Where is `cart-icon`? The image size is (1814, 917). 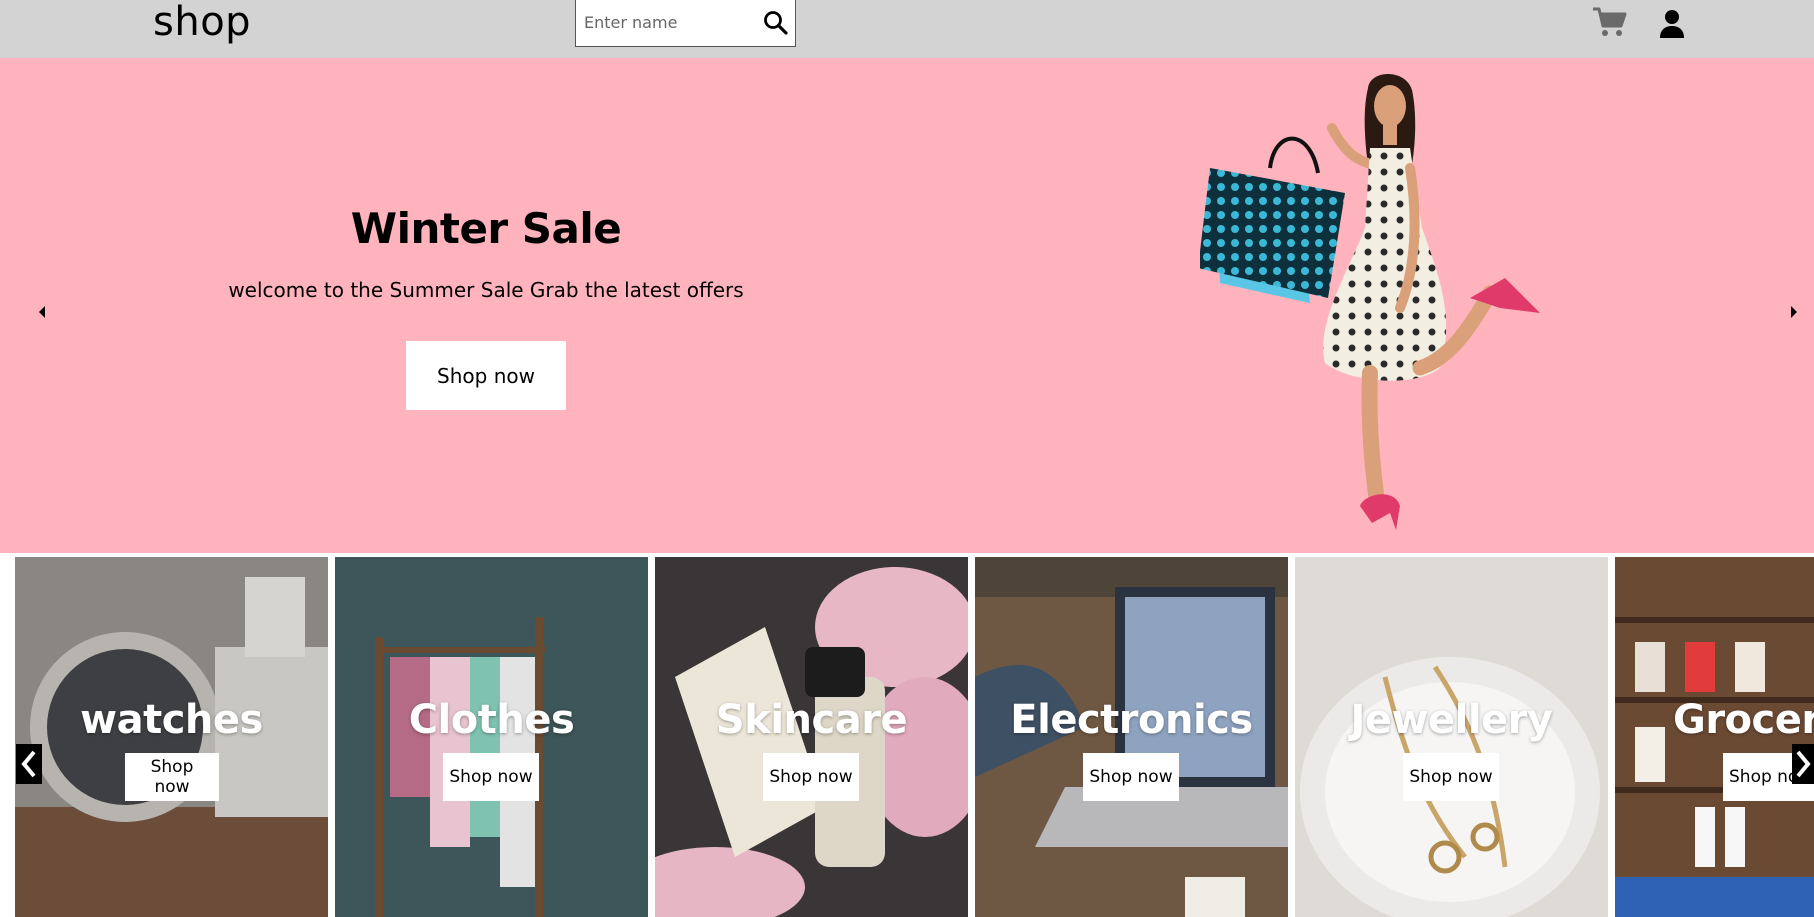
cart-icon is located at coordinates (1610, 21).